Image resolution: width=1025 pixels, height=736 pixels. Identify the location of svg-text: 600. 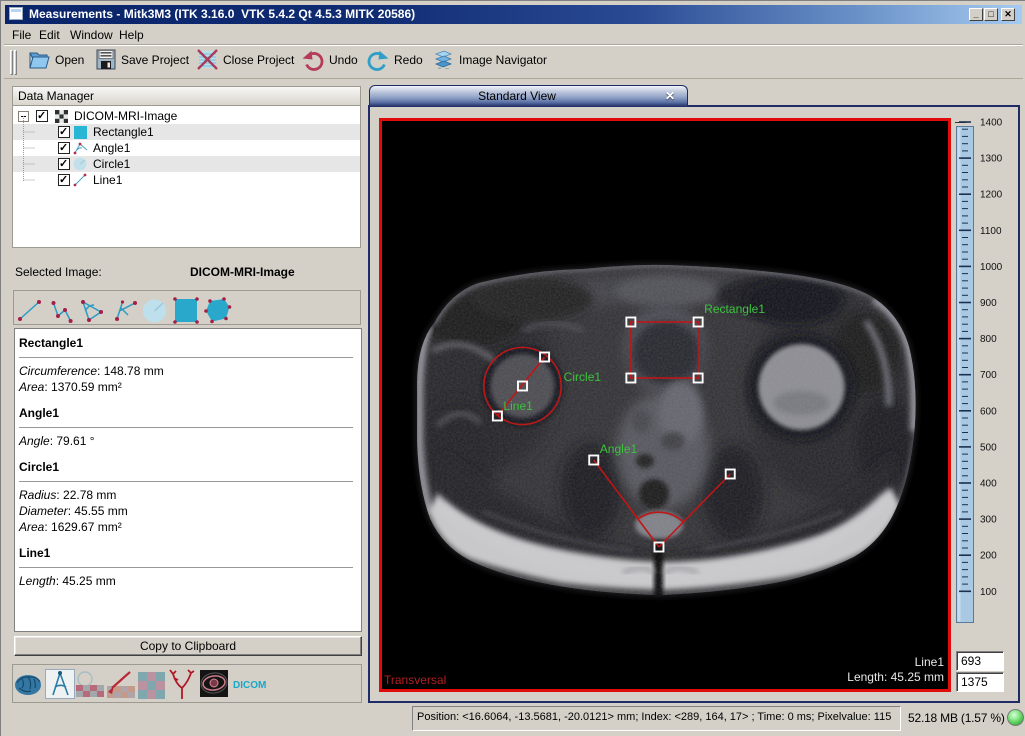
(988, 411).